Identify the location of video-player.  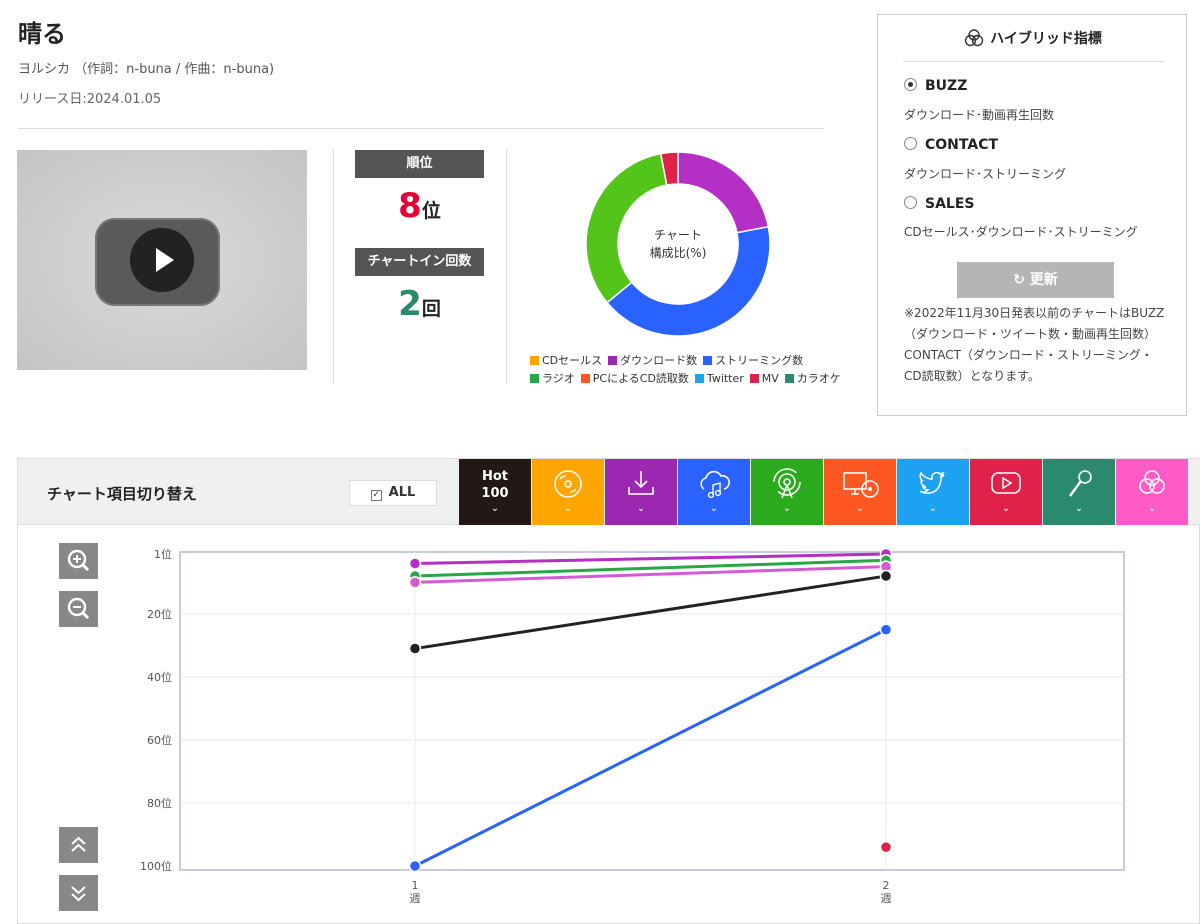
(162, 260).